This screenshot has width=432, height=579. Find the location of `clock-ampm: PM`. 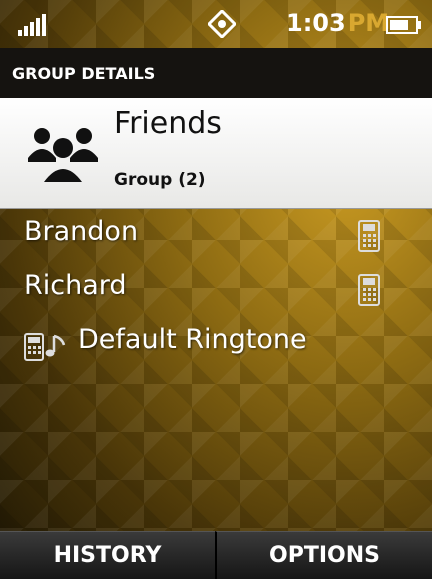

clock-ampm: PM is located at coordinates (368, 23).